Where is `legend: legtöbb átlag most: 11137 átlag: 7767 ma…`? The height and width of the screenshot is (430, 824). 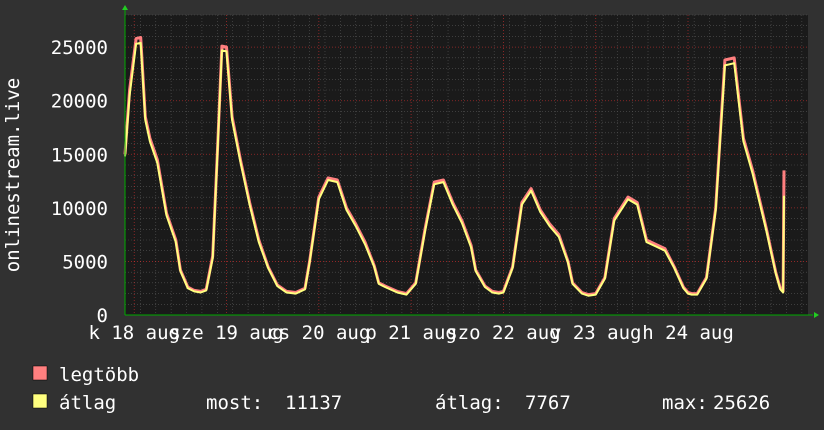
legend: legtöbb átlag most: 11137 átlag: 7767 ma… is located at coordinates (401, 389).